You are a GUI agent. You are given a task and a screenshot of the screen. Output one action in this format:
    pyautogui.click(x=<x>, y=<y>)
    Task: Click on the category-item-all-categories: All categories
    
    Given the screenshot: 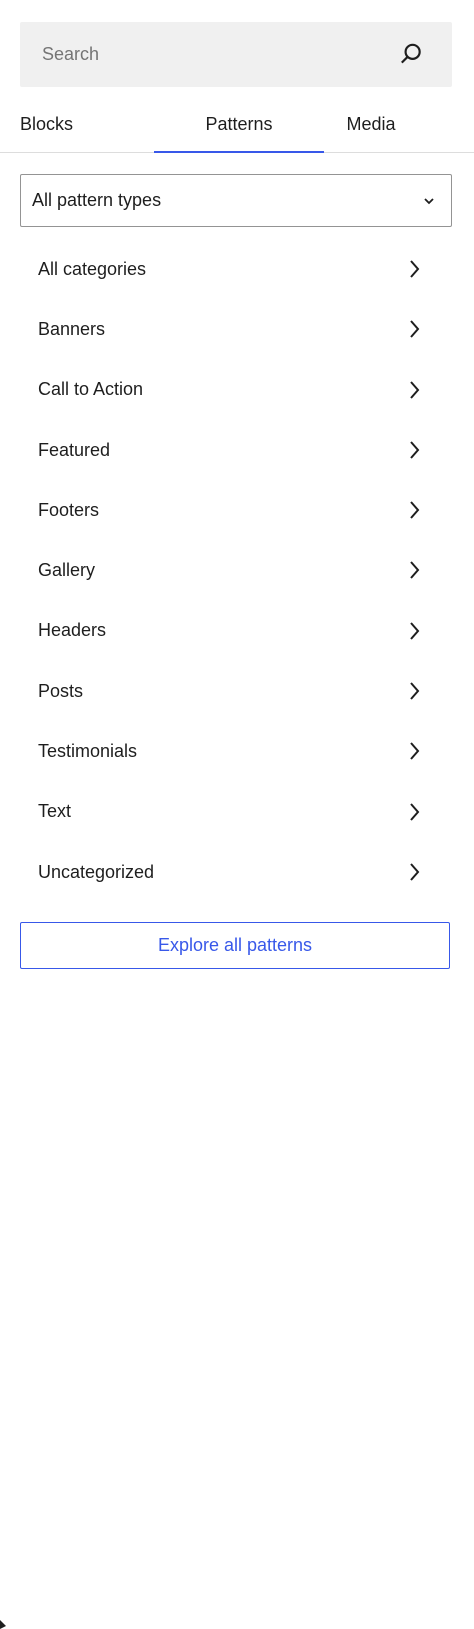 What is the action you would take?
    pyautogui.click(x=236, y=269)
    